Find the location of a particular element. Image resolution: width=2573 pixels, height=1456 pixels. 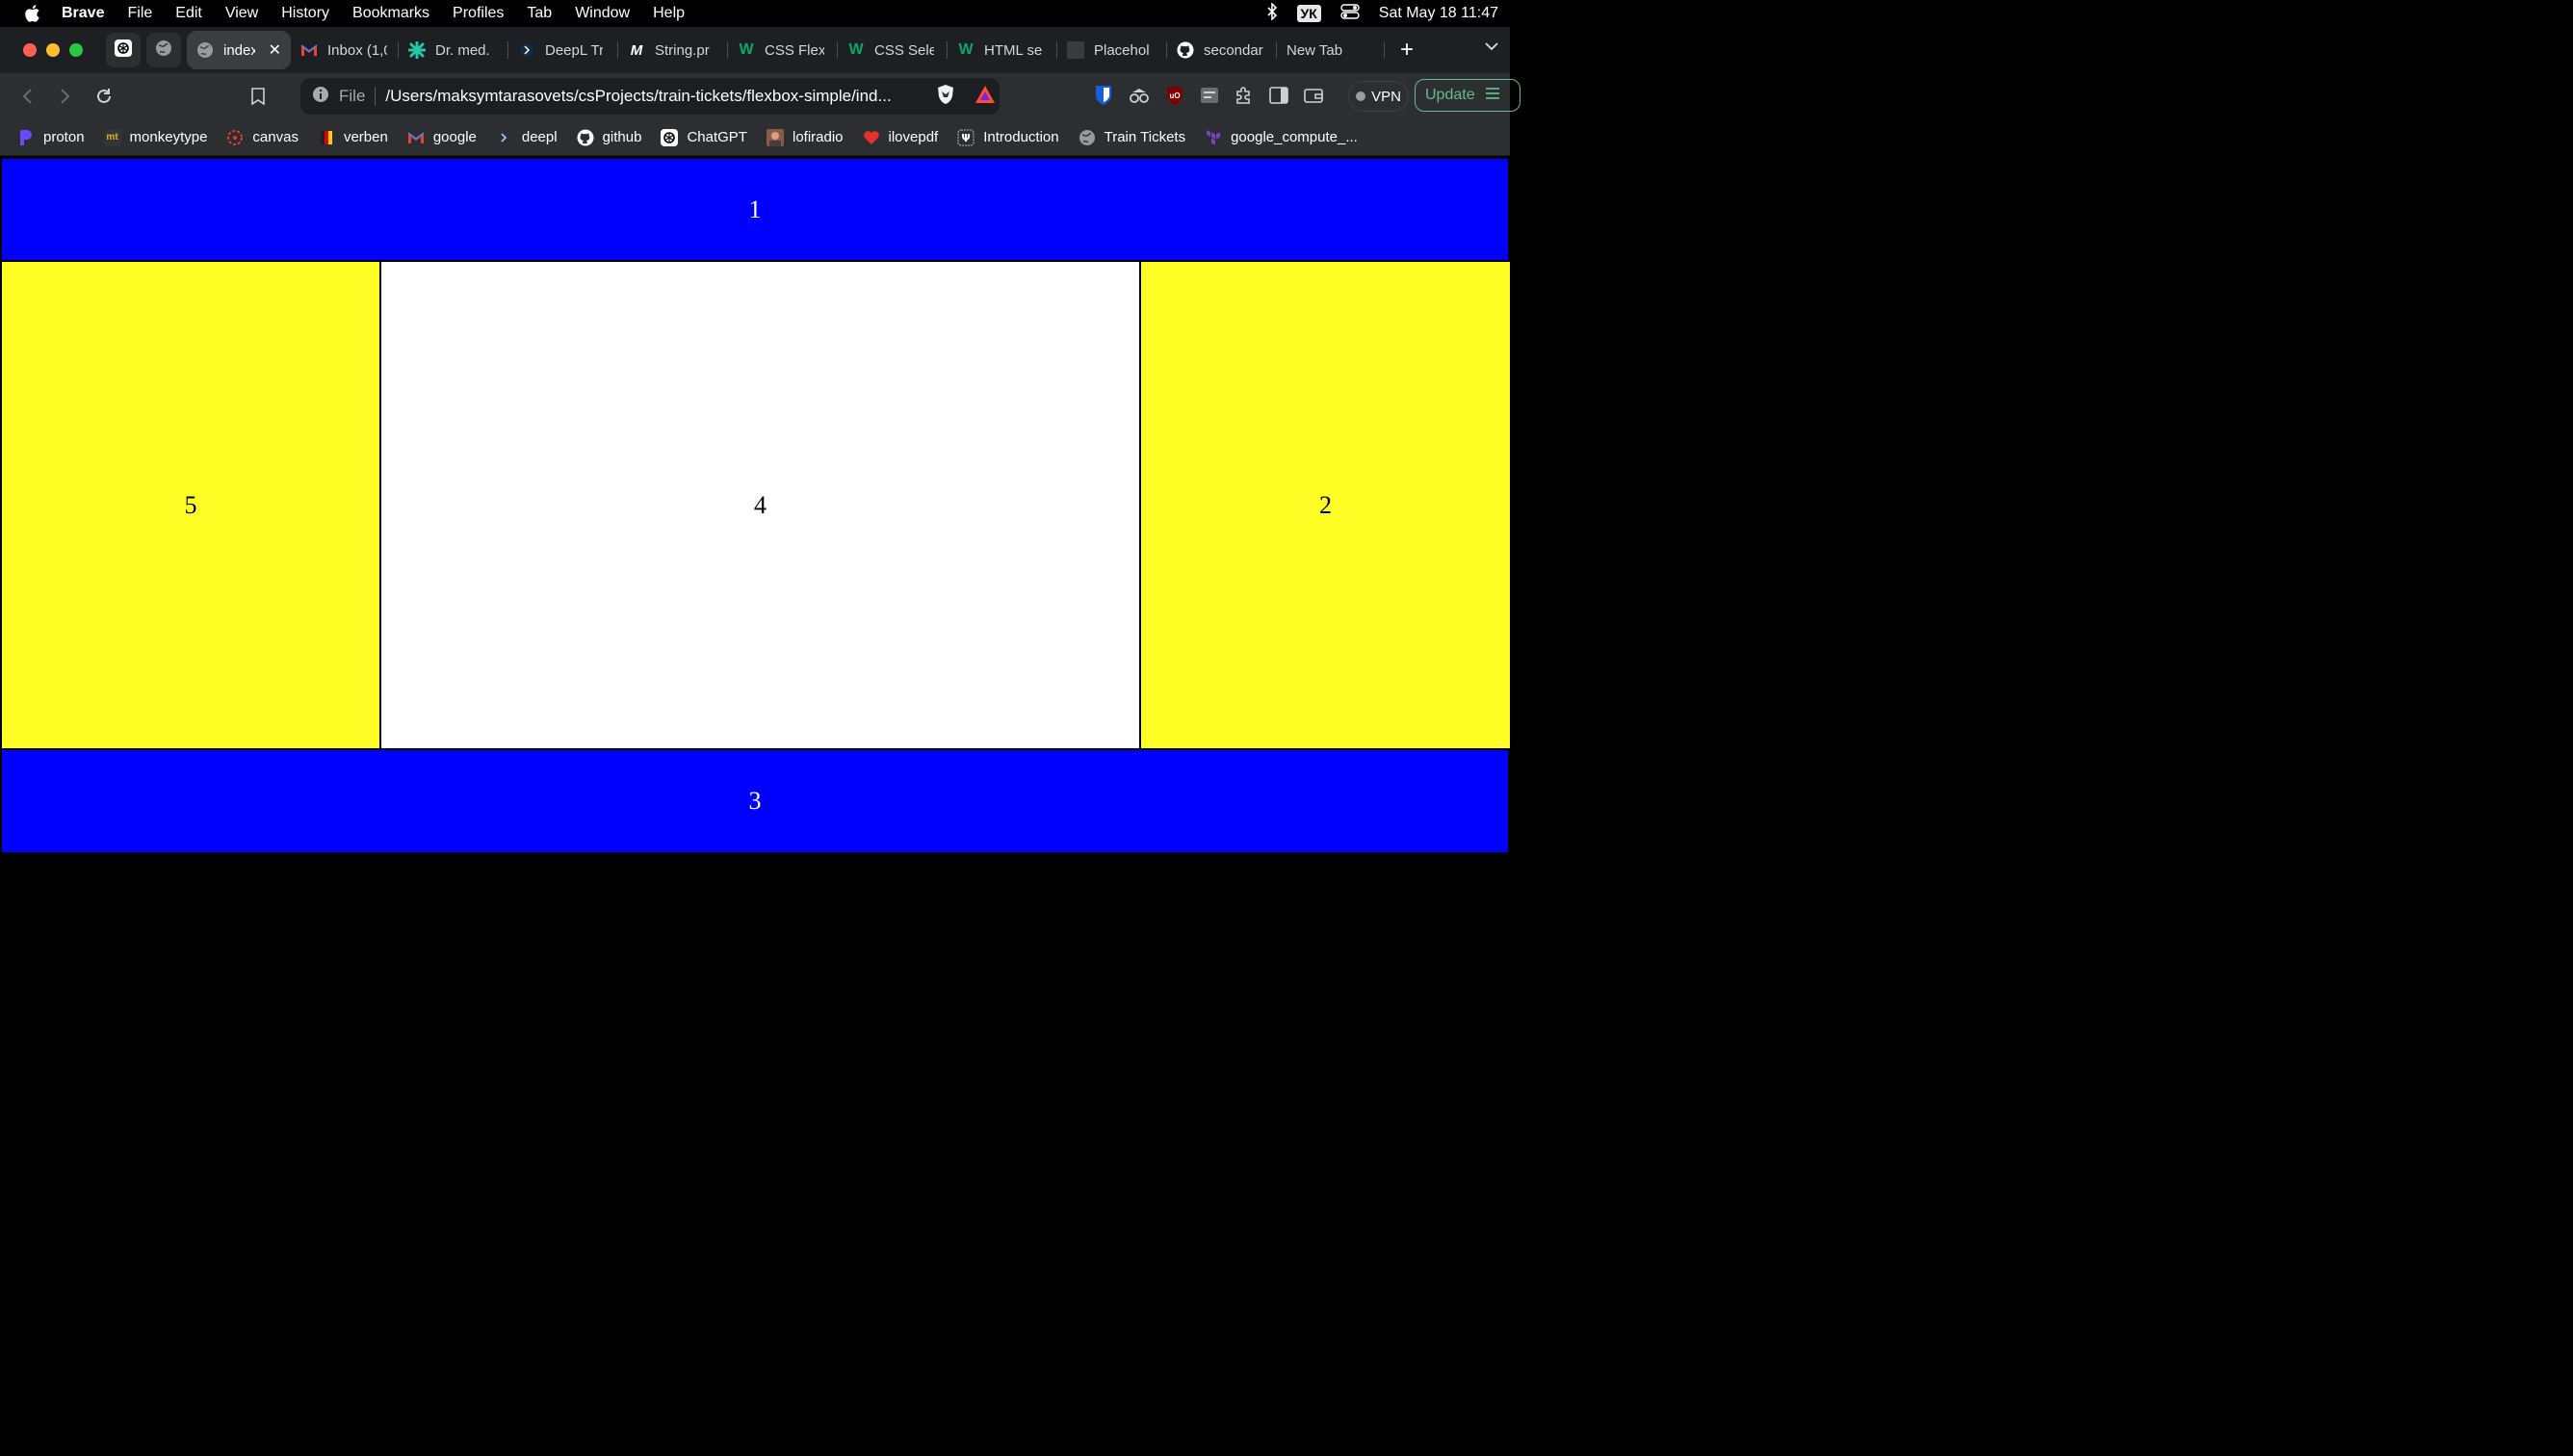

bookmark-label: proton is located at coordinates (64, 137).